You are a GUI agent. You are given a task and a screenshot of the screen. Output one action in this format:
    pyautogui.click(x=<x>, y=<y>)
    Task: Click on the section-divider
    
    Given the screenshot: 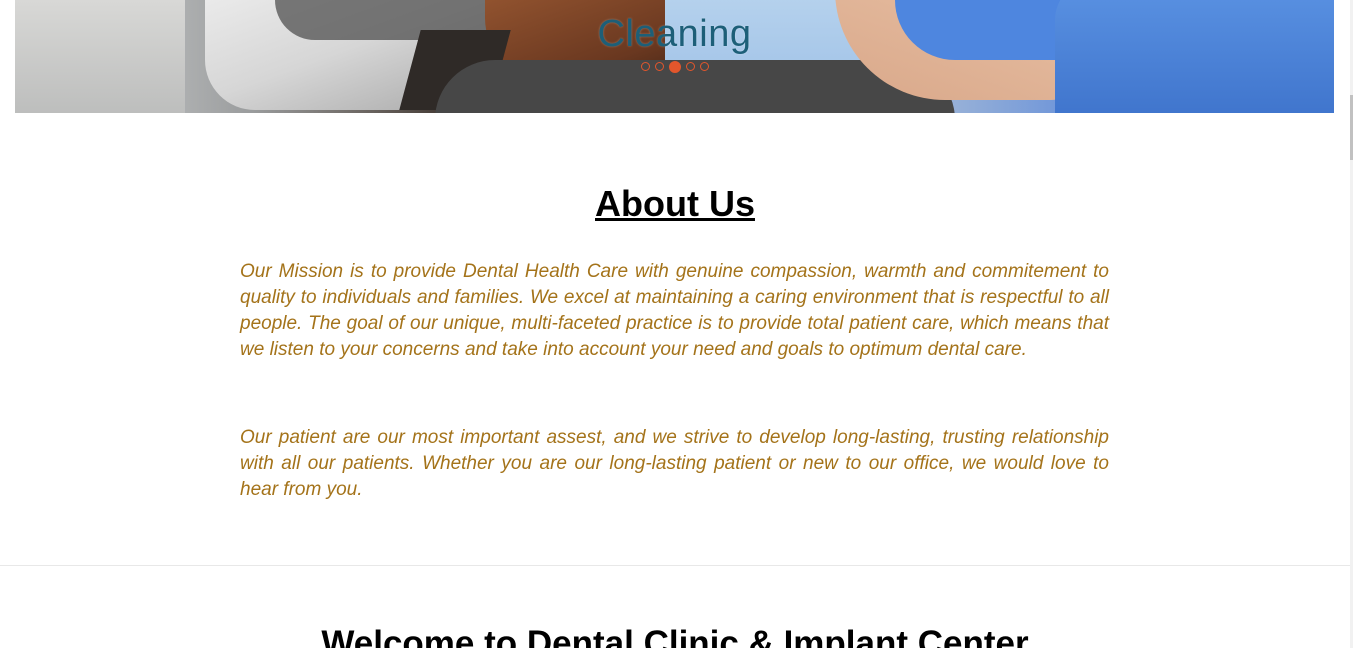 What is the action you would take?
    pyautogui.click(x=675, y=565)
    